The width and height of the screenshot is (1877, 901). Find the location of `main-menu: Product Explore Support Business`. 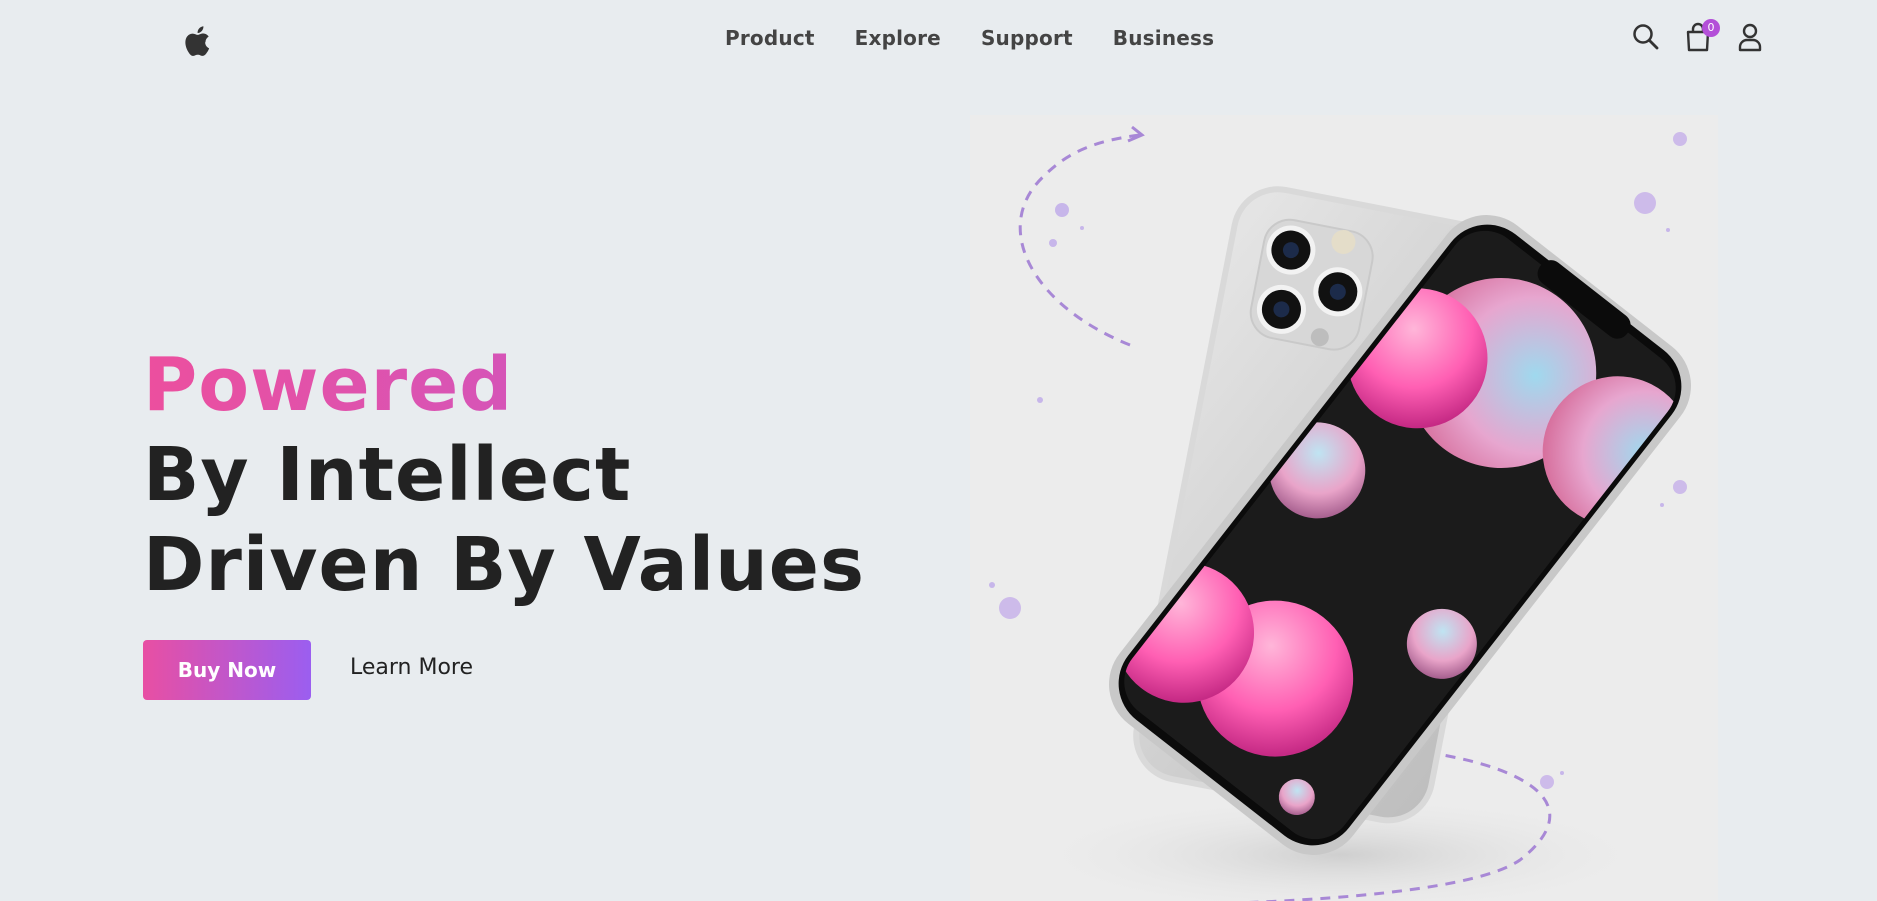

main-menu: Product Explore Support Business is located at coordinates (969, 38).